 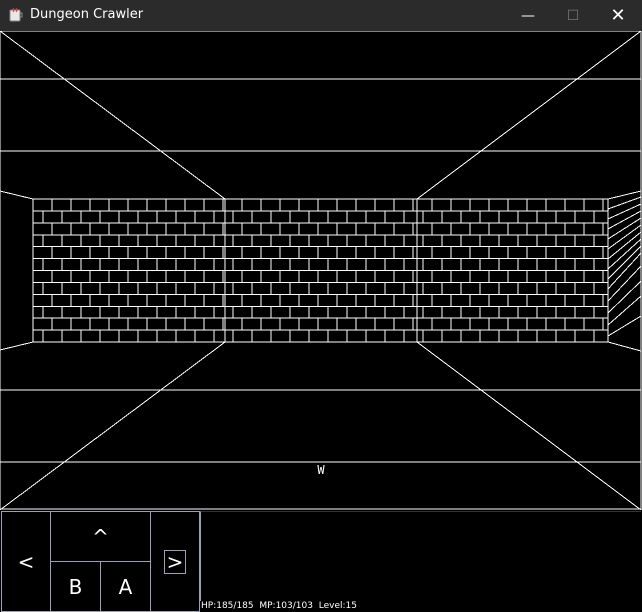 I want to click on hp-readout: HP:185/185, so click(x=227, y=606).